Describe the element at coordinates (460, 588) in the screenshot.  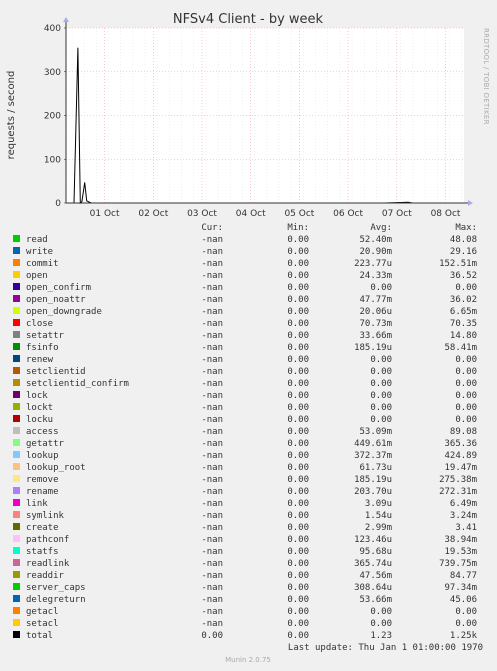
I see `legend-max-value: 97.34m` at that location.